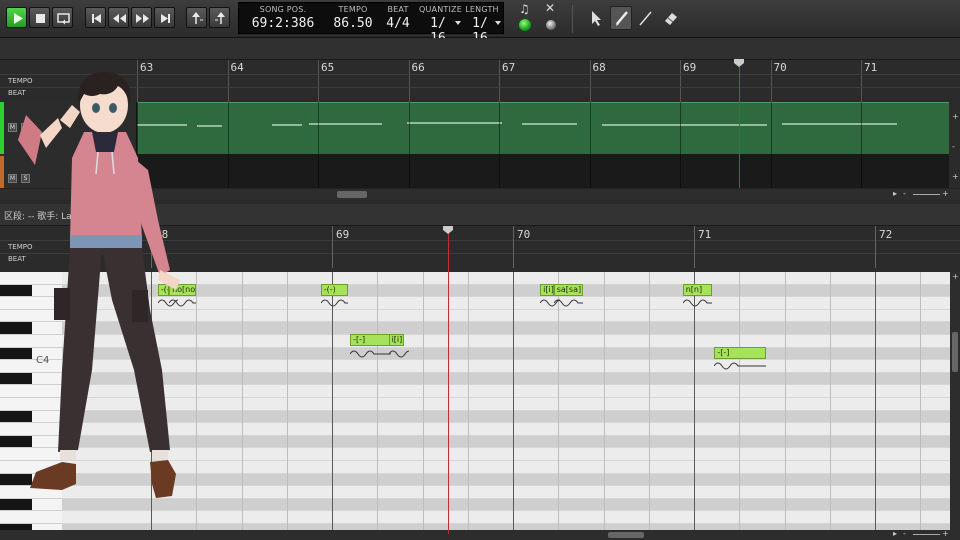 The image size is (960, 540). What do you see at coordinates (871, 67) in the screenshot?
I see `arranger-measure-number: 71` at bounding box center [871, 67].